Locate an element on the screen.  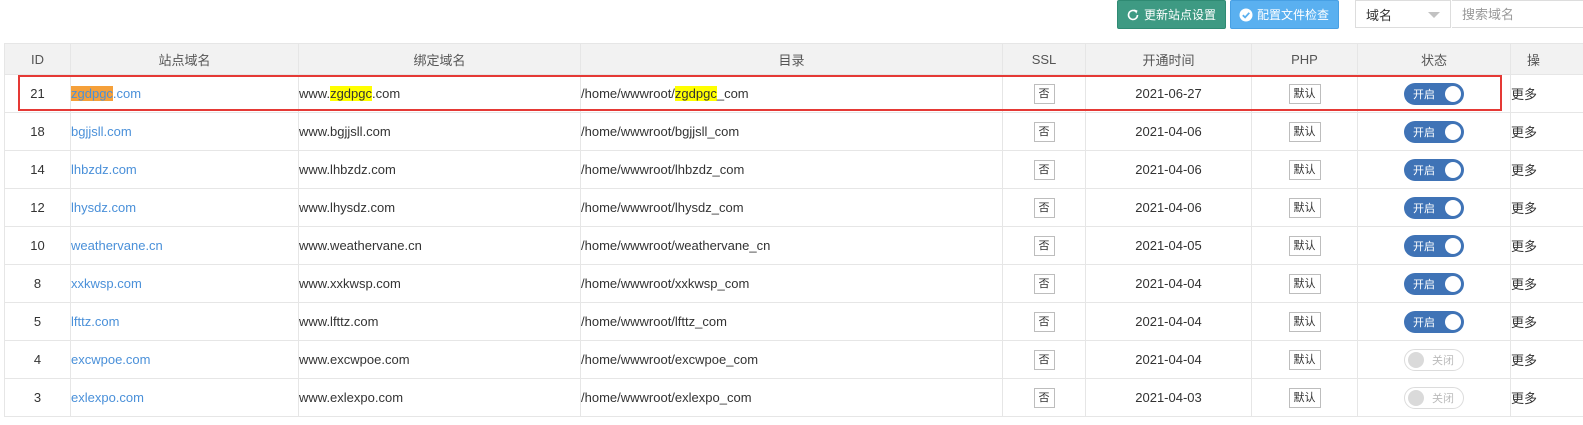
check-circle-icon is located at coordinates (1246, 14).